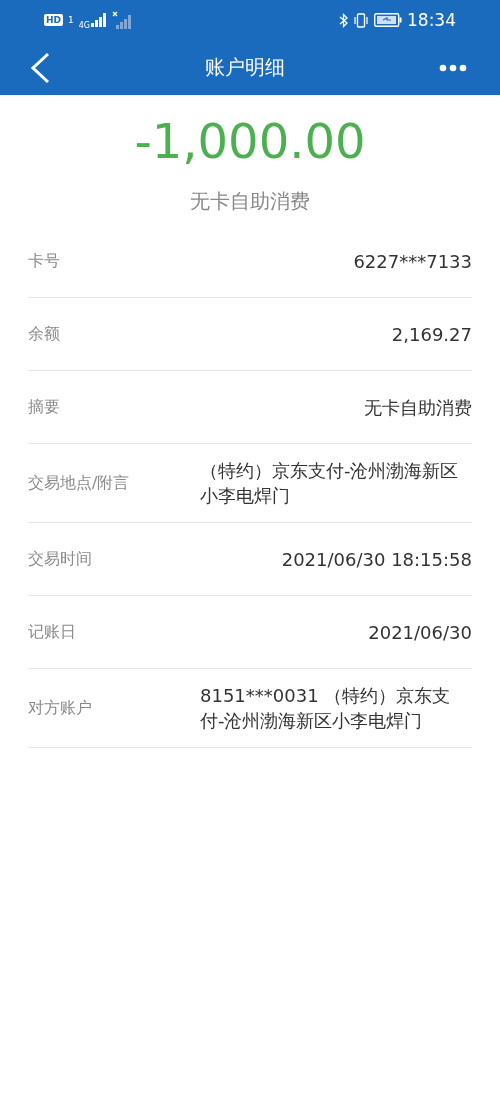  What do you see at coordinates (418, 407) in the screenshot?
I see `detail-value: 无卡自助消费` at bounding box center [418, 407].